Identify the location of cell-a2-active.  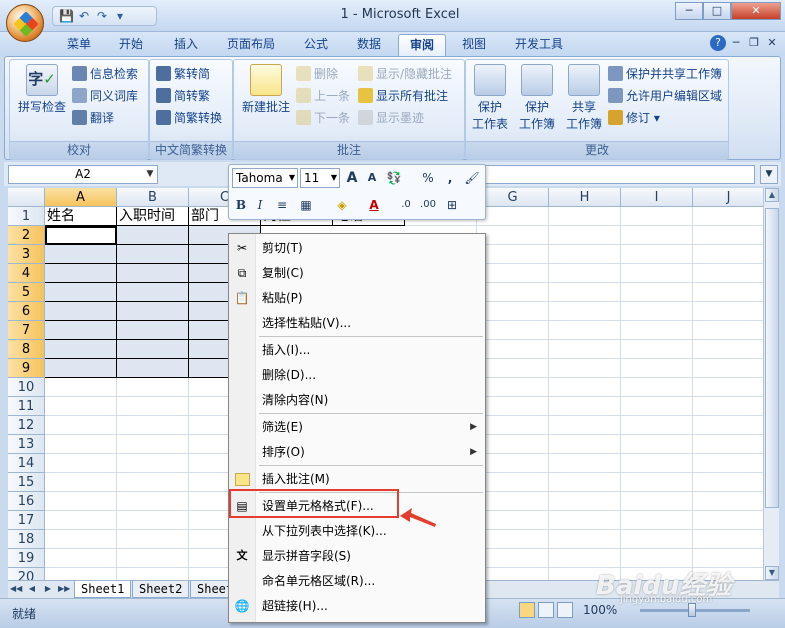
(81, 235).